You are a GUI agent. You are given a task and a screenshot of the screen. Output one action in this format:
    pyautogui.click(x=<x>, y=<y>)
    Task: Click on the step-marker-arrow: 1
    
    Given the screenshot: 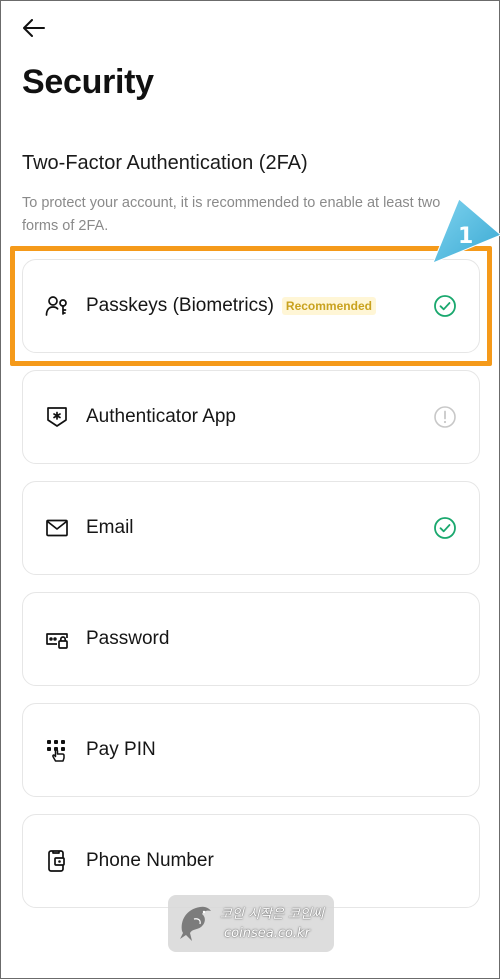 What is the action you would take?
    pyautogui.click(x=466, y=231)
    